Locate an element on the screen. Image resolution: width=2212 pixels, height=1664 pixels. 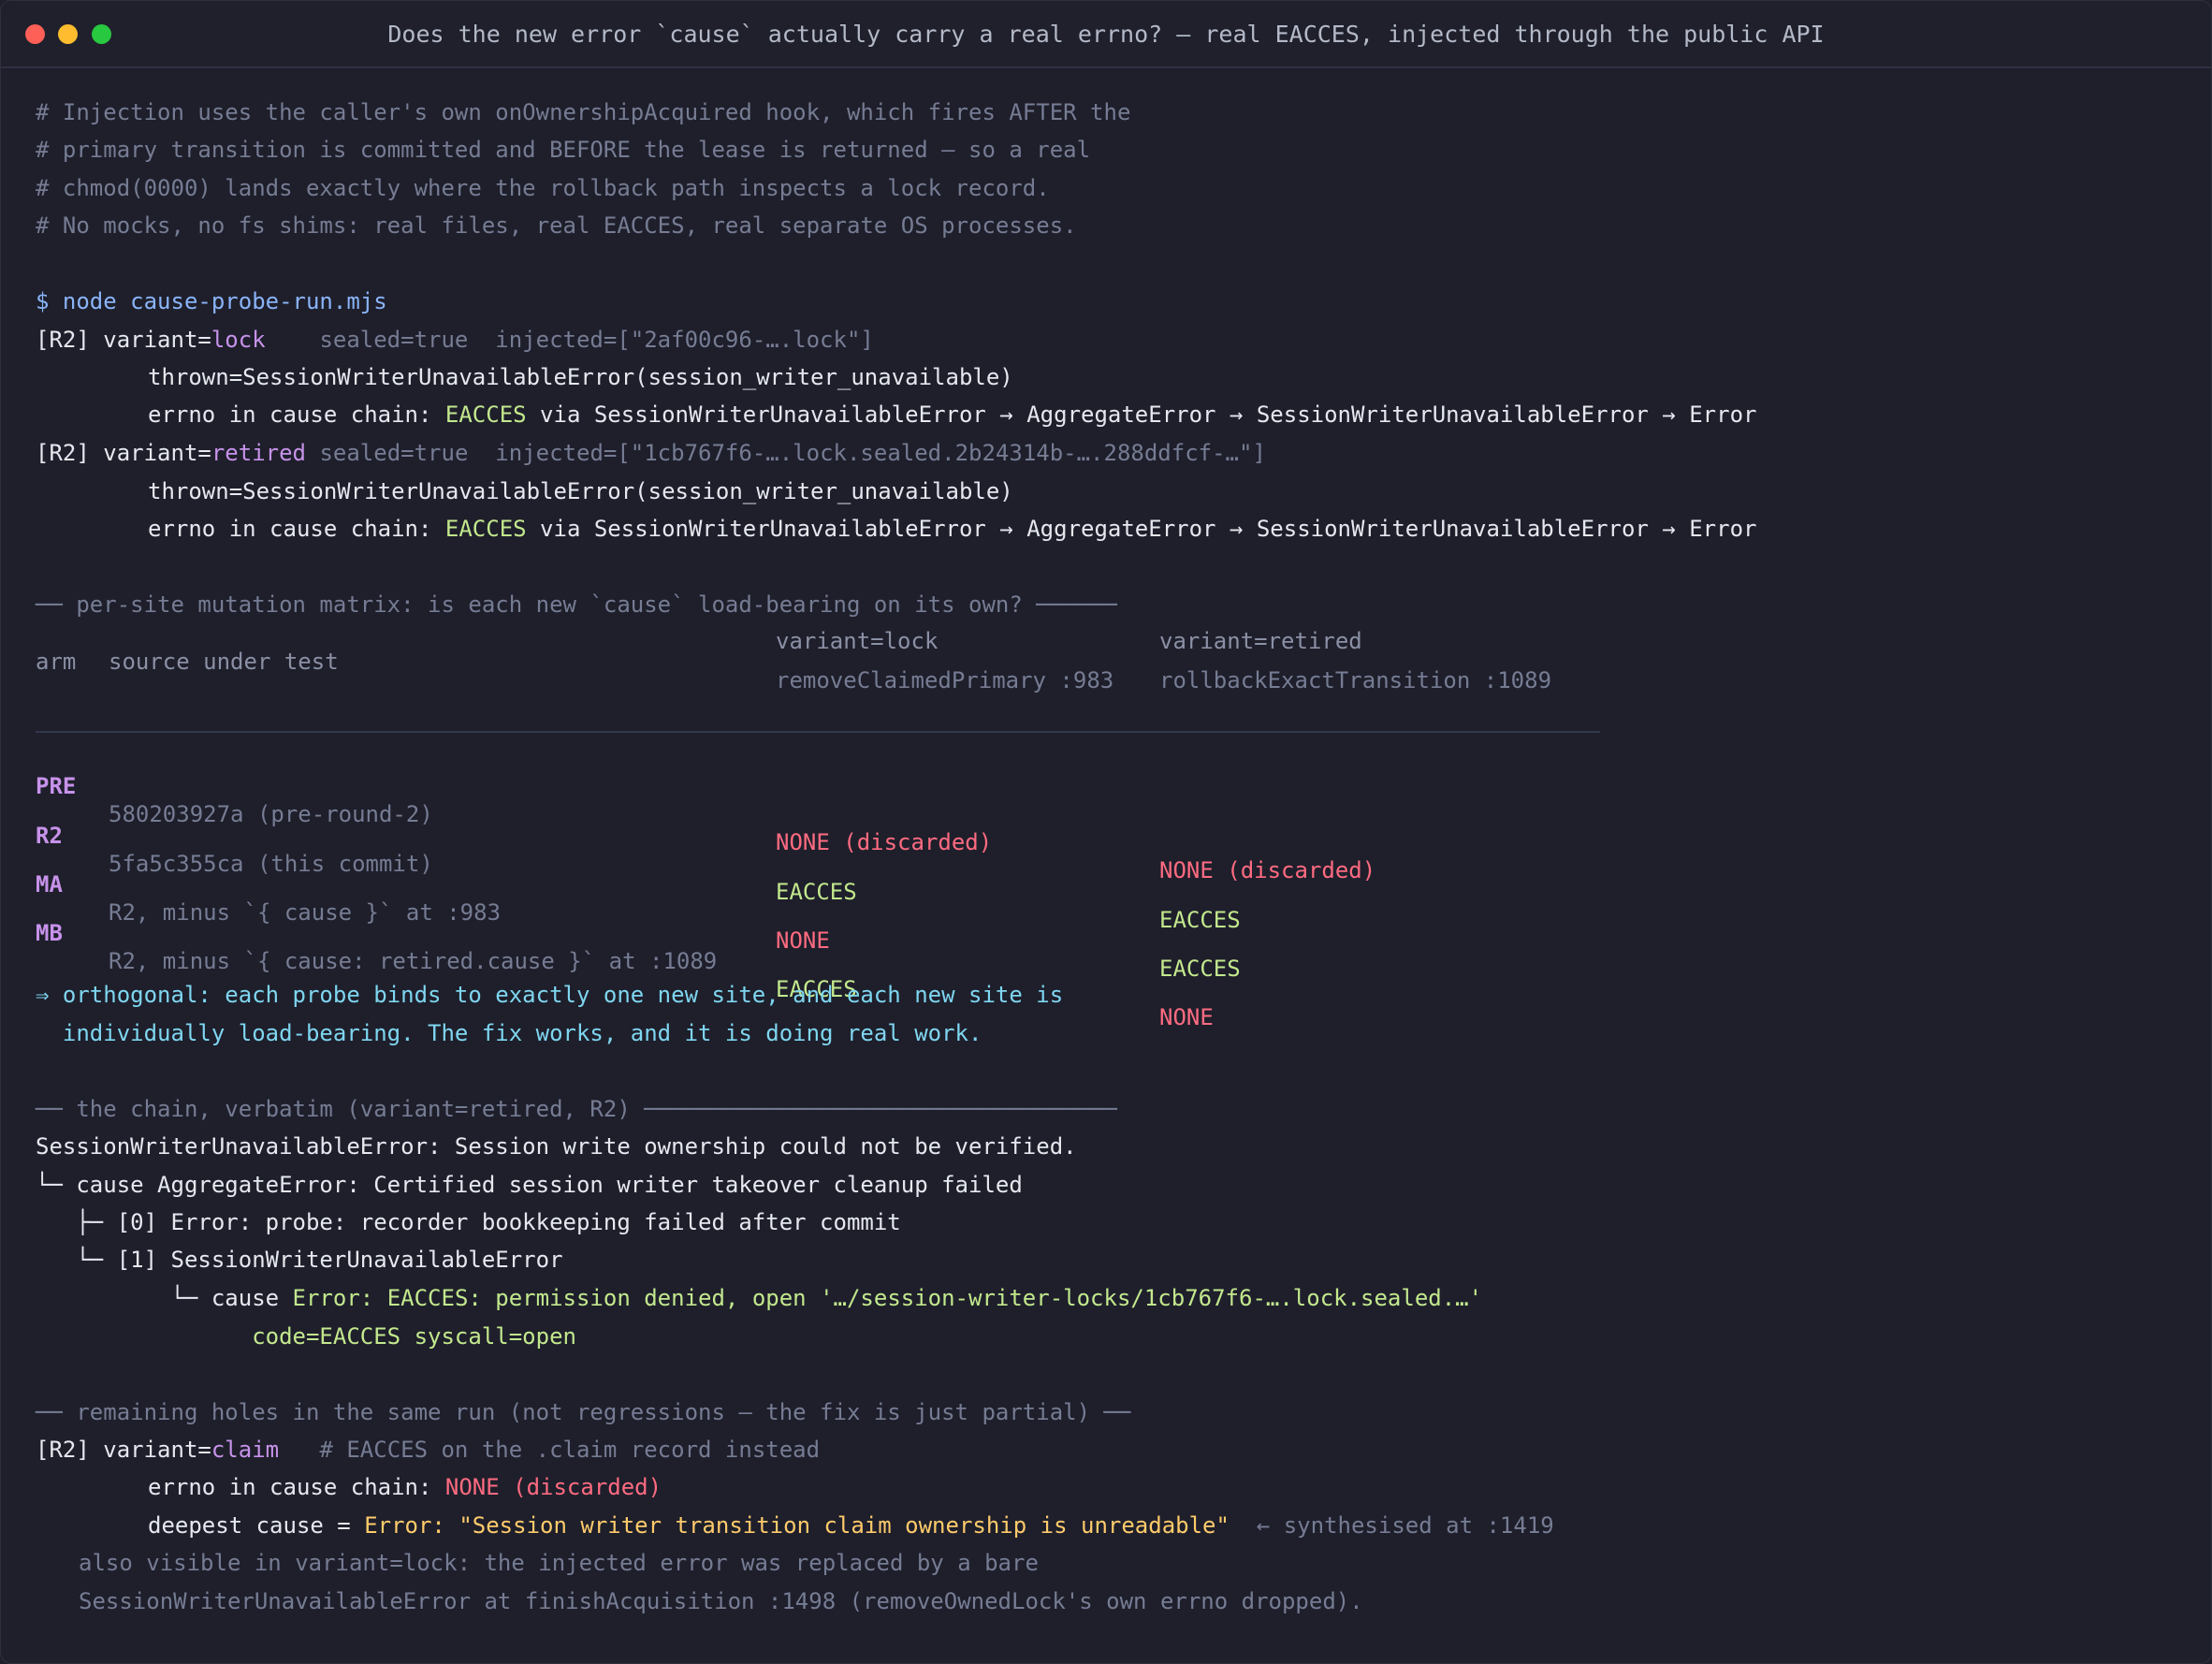
variant-name: claim is located at coordinates (245, 1450).